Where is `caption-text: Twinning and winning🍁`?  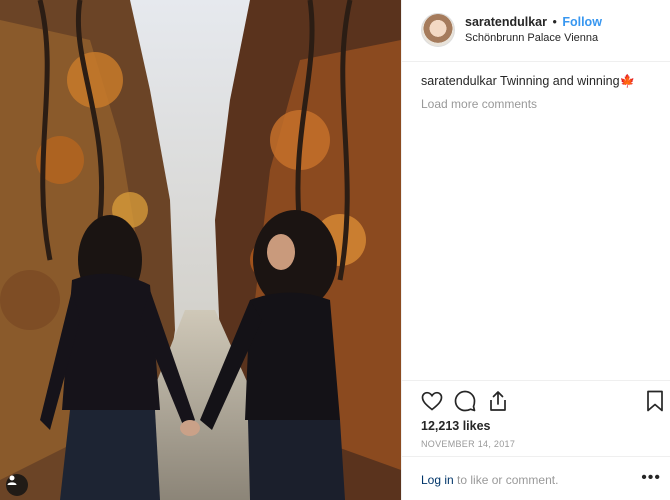 caption-text: Twinning and winning🍁 is located at coordinates (568, 81).